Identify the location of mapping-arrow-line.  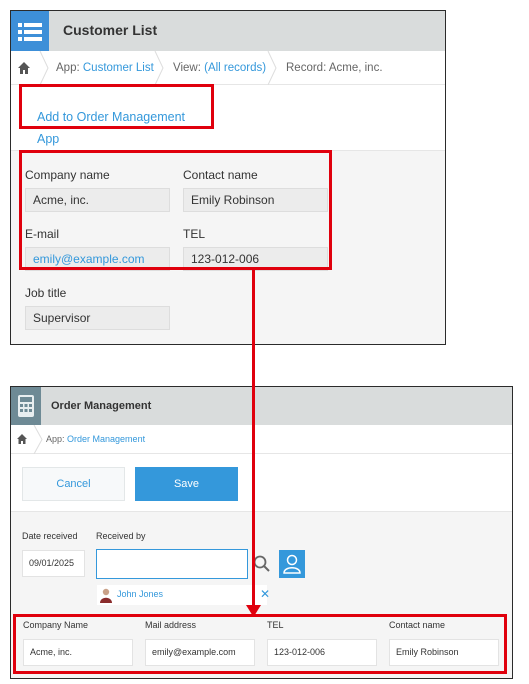
(253, 440).